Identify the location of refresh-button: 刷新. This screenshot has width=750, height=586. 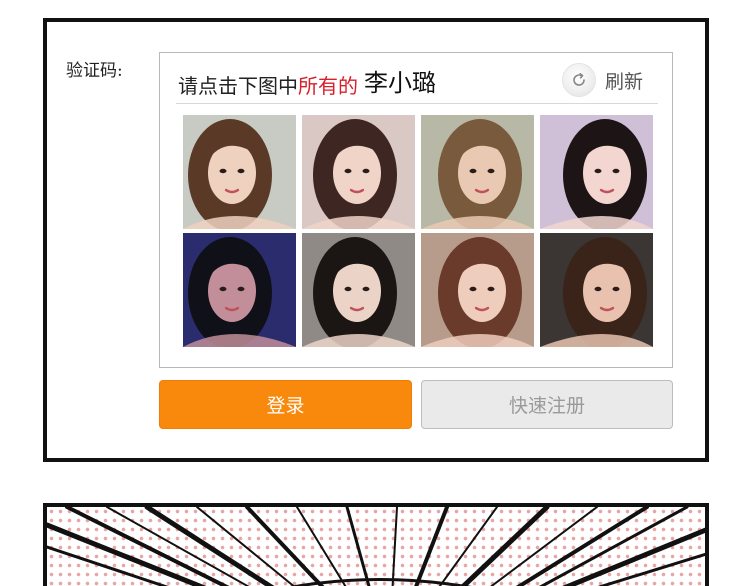
(603, 80).